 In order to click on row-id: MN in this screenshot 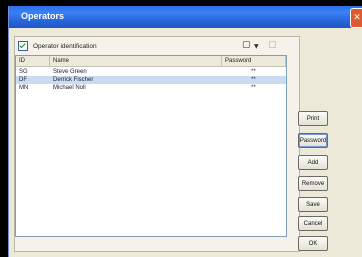, I will do `click(24, 88)`.